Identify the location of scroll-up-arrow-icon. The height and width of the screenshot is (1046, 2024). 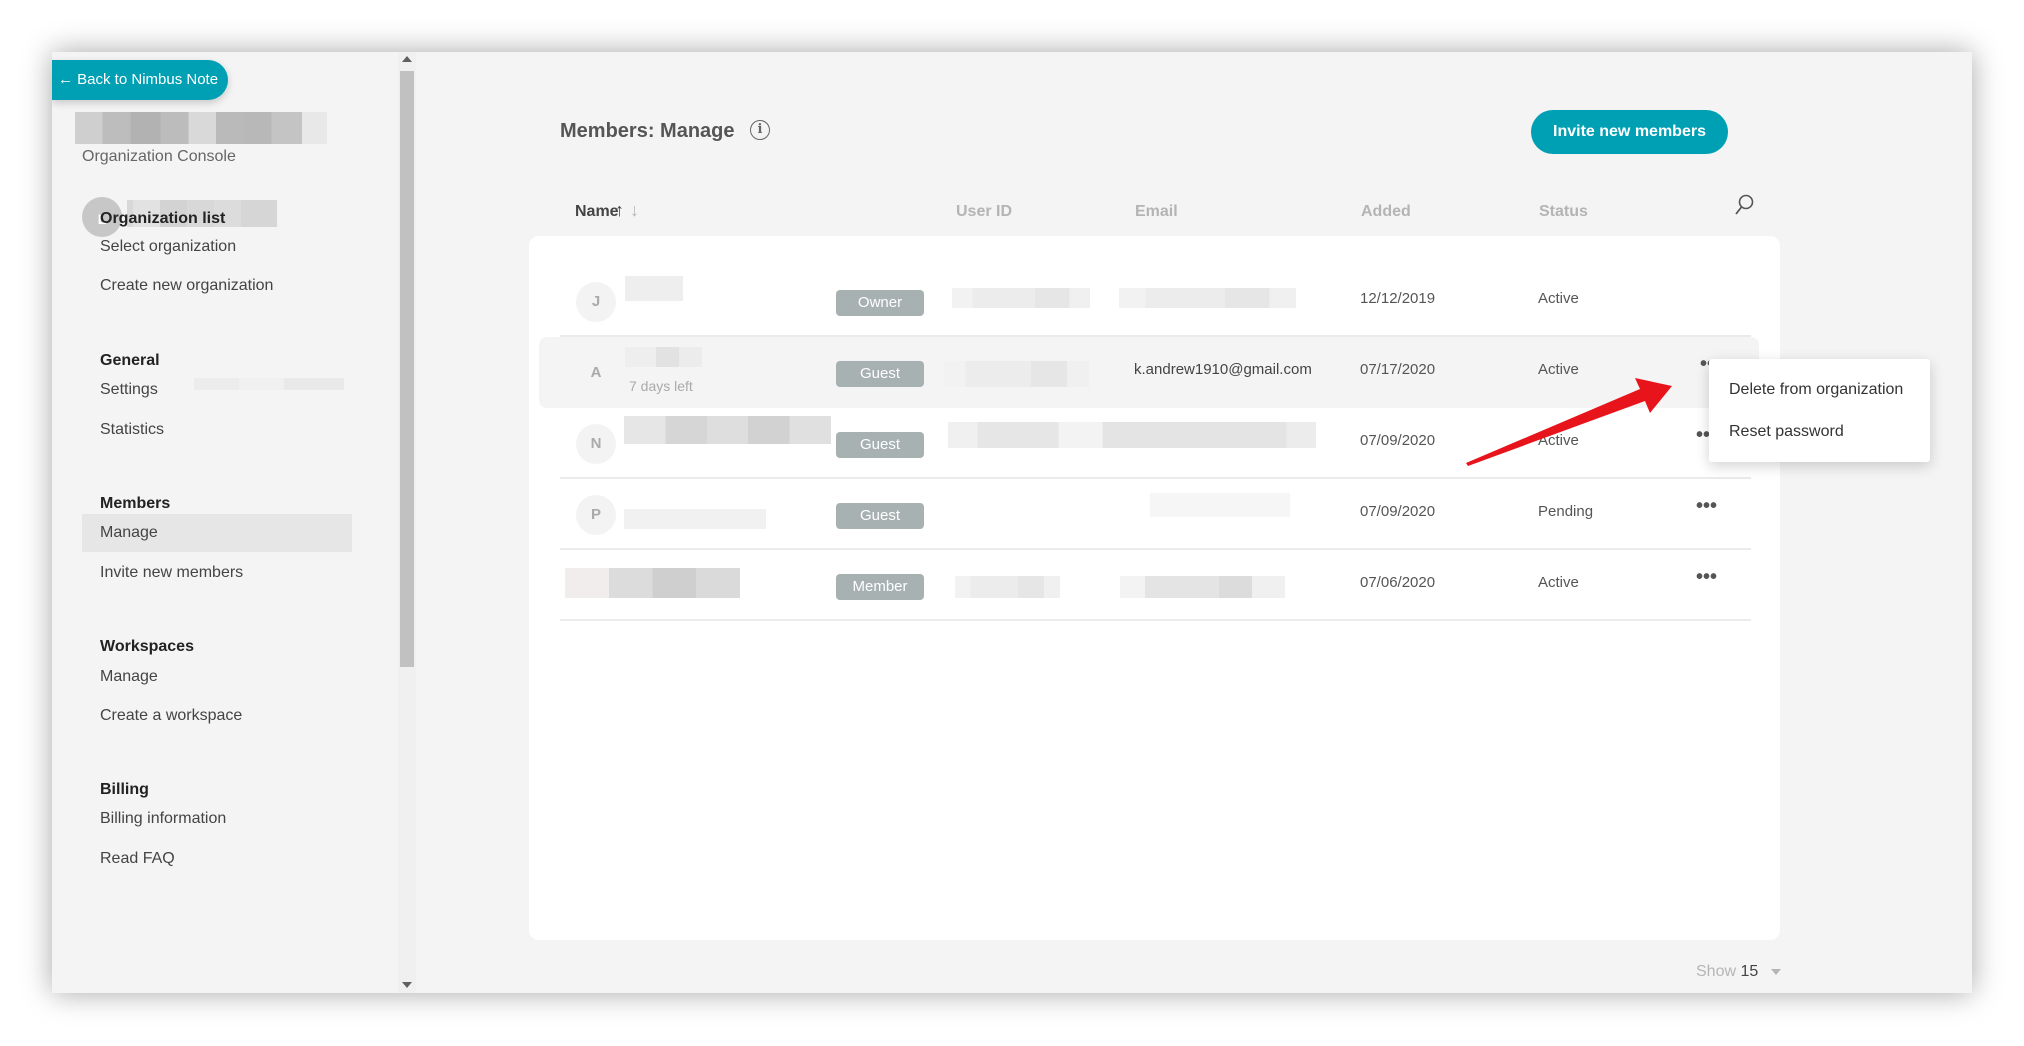
(407, 59).